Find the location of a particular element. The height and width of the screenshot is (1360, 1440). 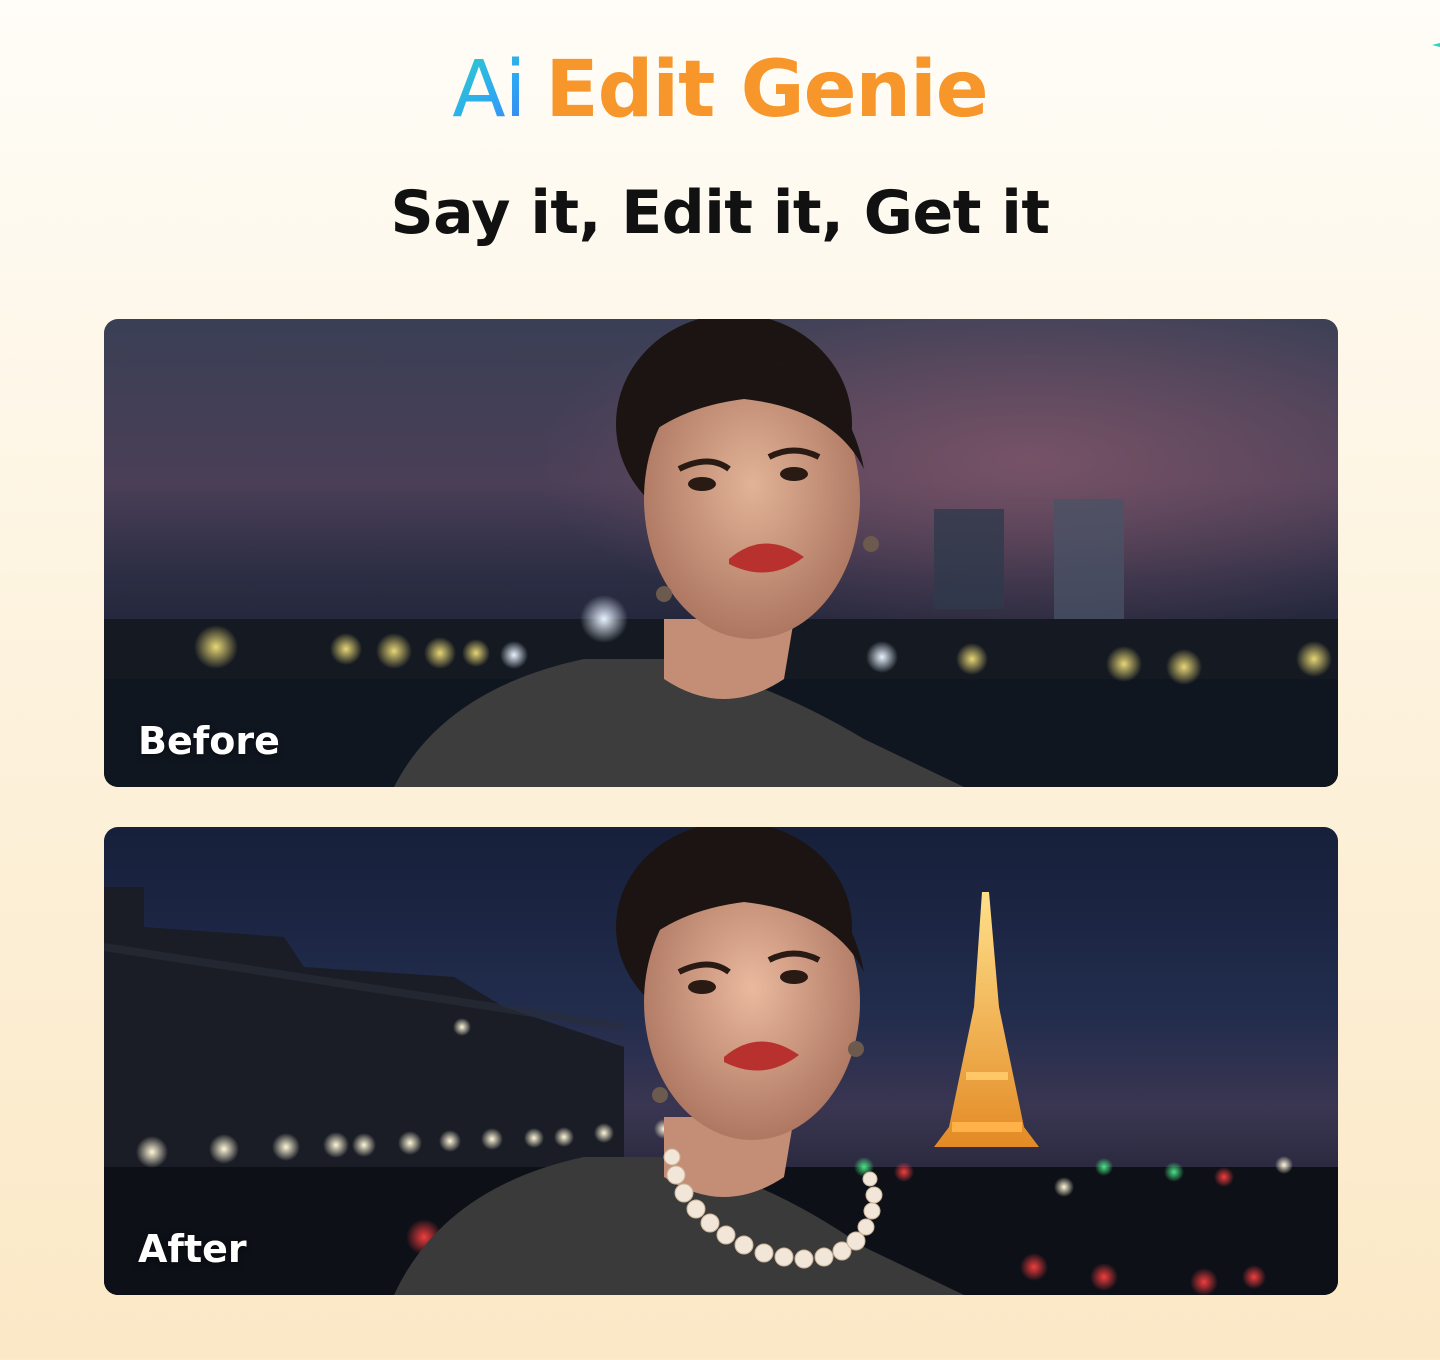

brand-logo: Ai Edit Genie is located at coordinates (946, 89).